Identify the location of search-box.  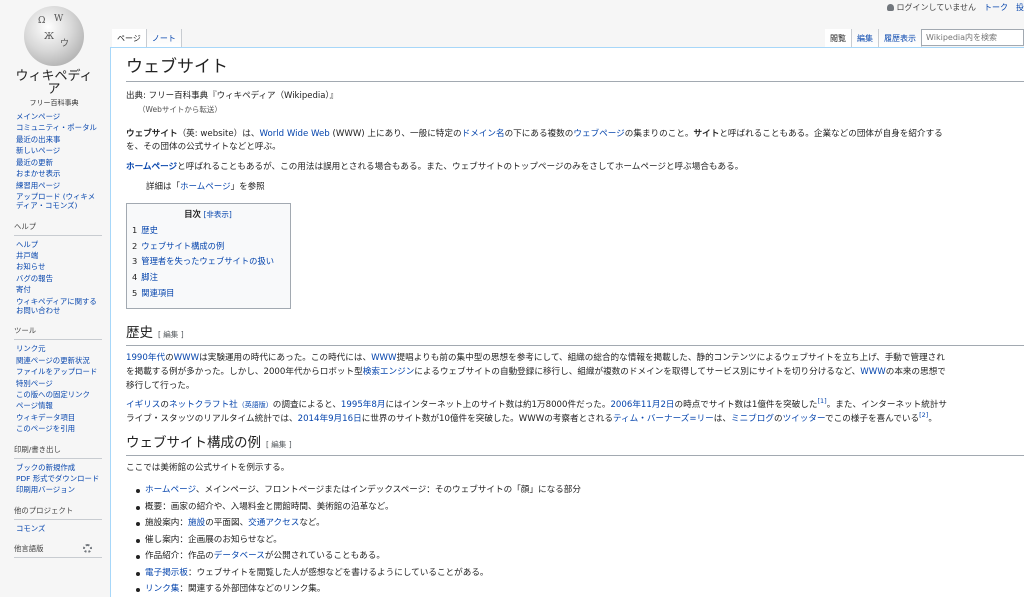
(972, 37).